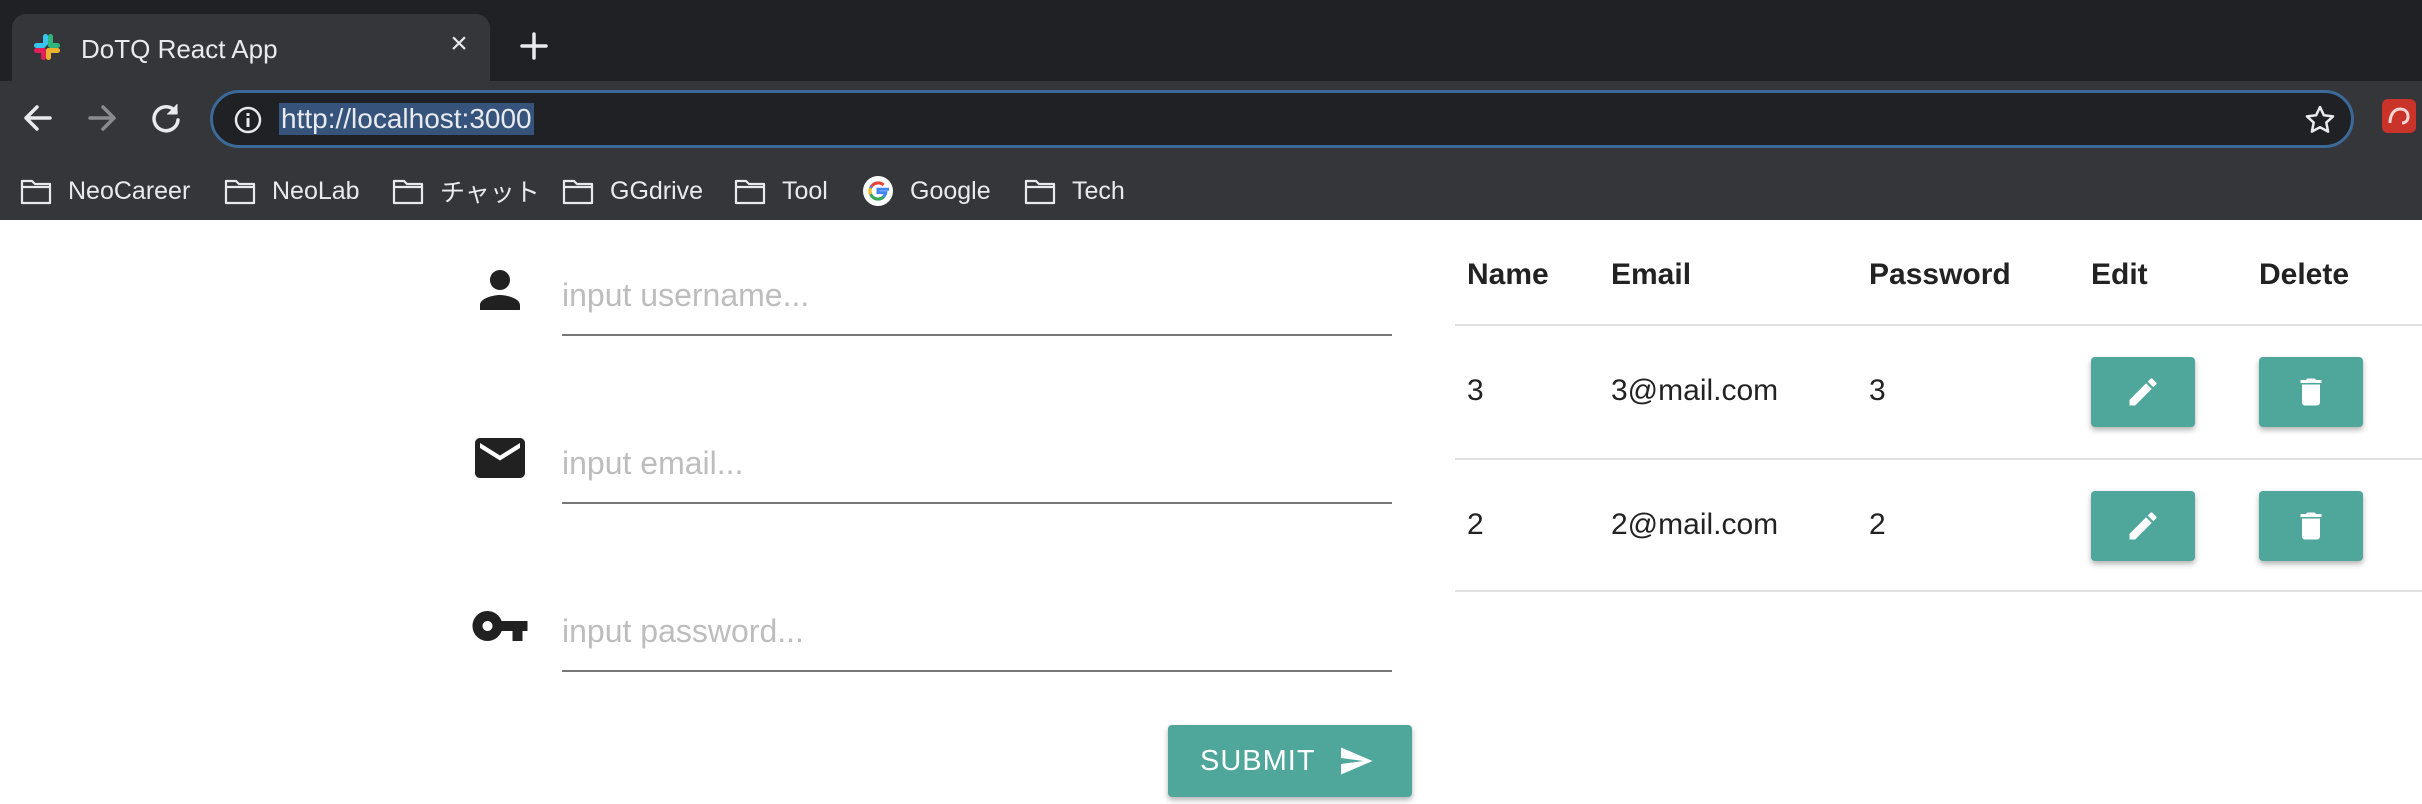  Describe the element at coordinates (1357, 761) in the screenshot. I see `send-icon` at that location.